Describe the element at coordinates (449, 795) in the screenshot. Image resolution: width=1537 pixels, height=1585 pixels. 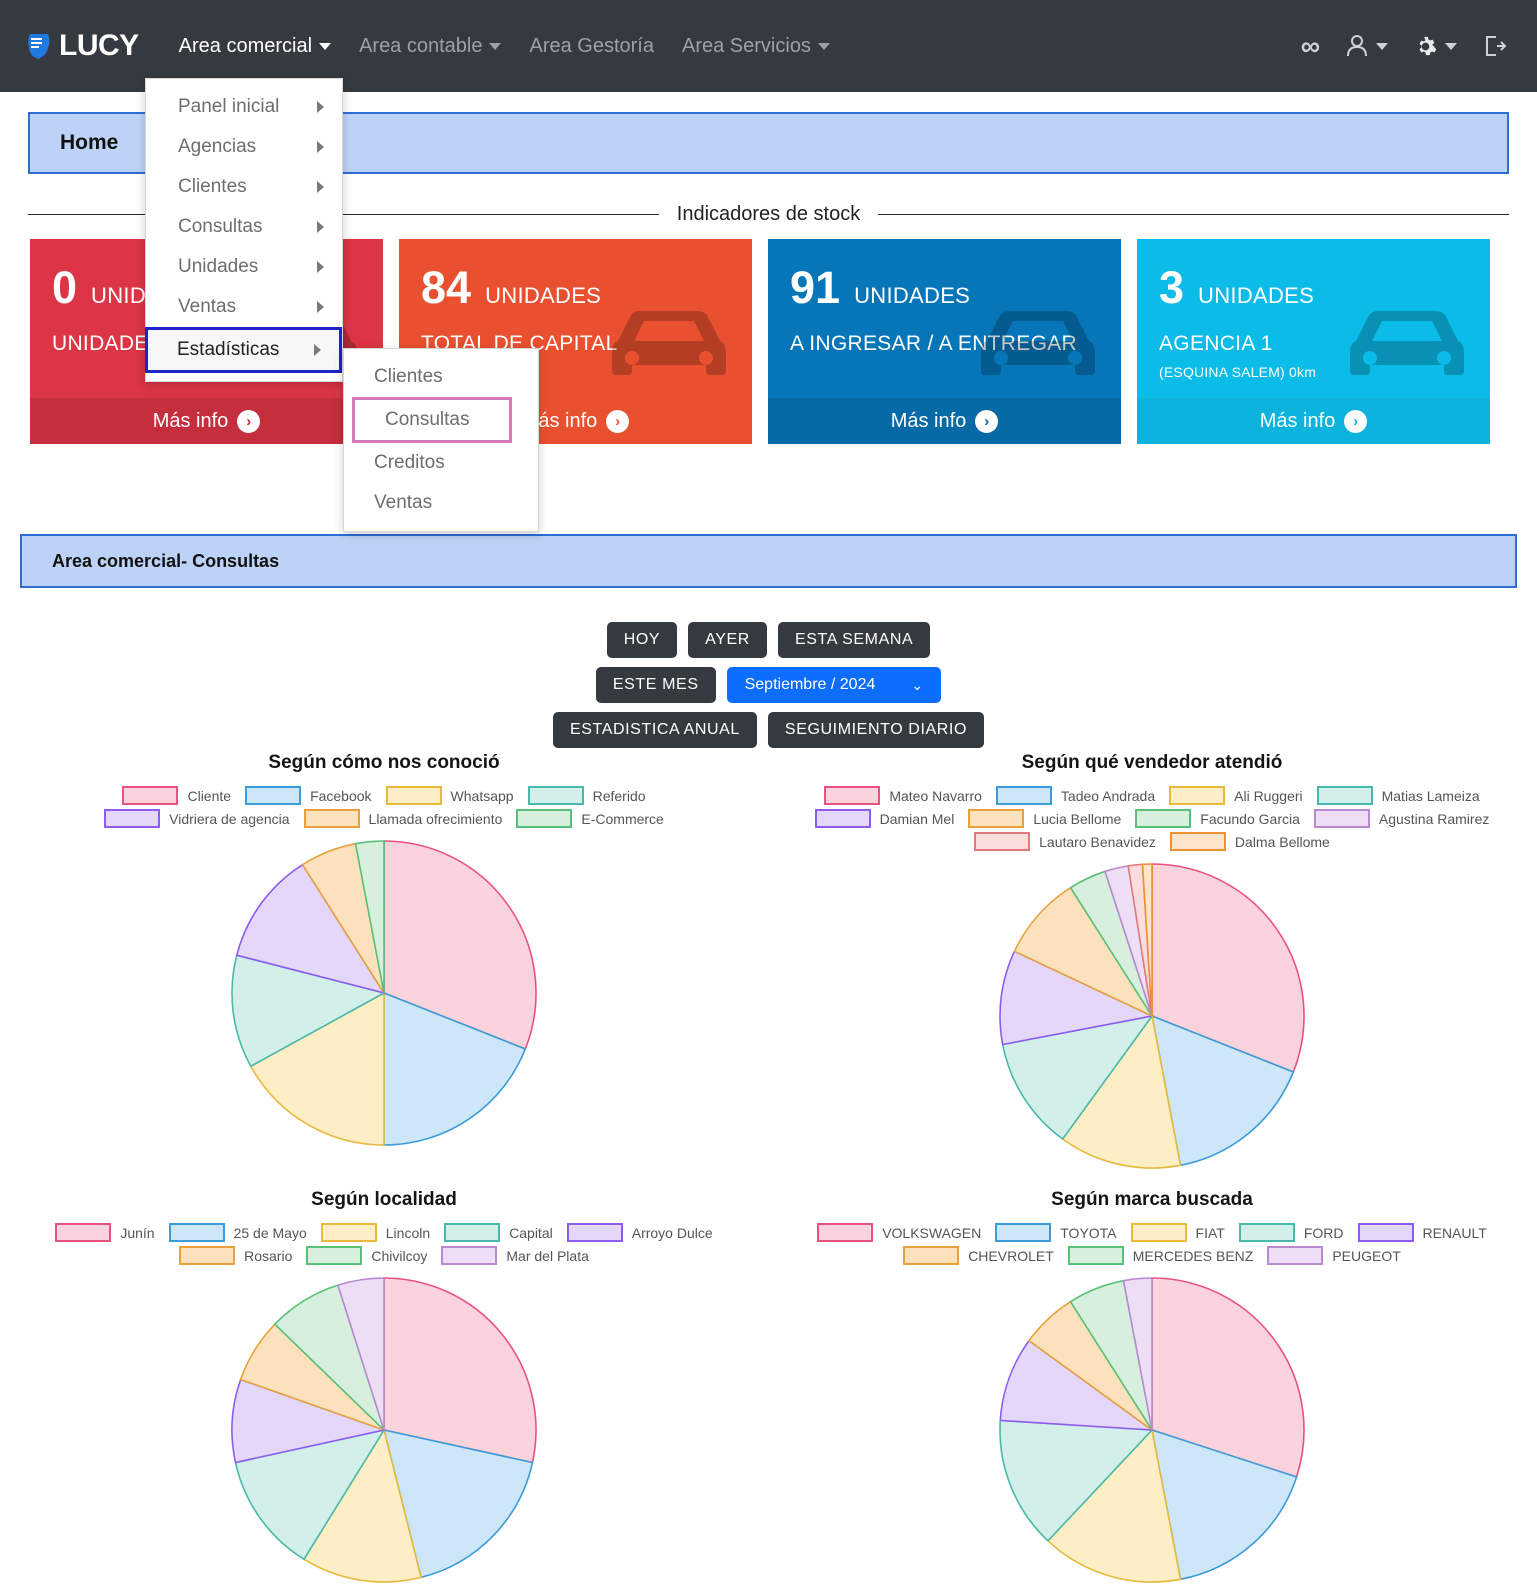
I see `legend-item: Whatsapp` at that location.